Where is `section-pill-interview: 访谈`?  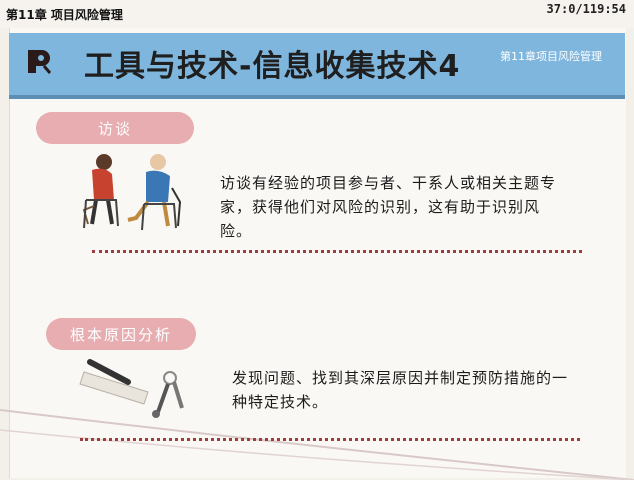 section-pill-interview: 访谈 is located at coordinates (115, 128).